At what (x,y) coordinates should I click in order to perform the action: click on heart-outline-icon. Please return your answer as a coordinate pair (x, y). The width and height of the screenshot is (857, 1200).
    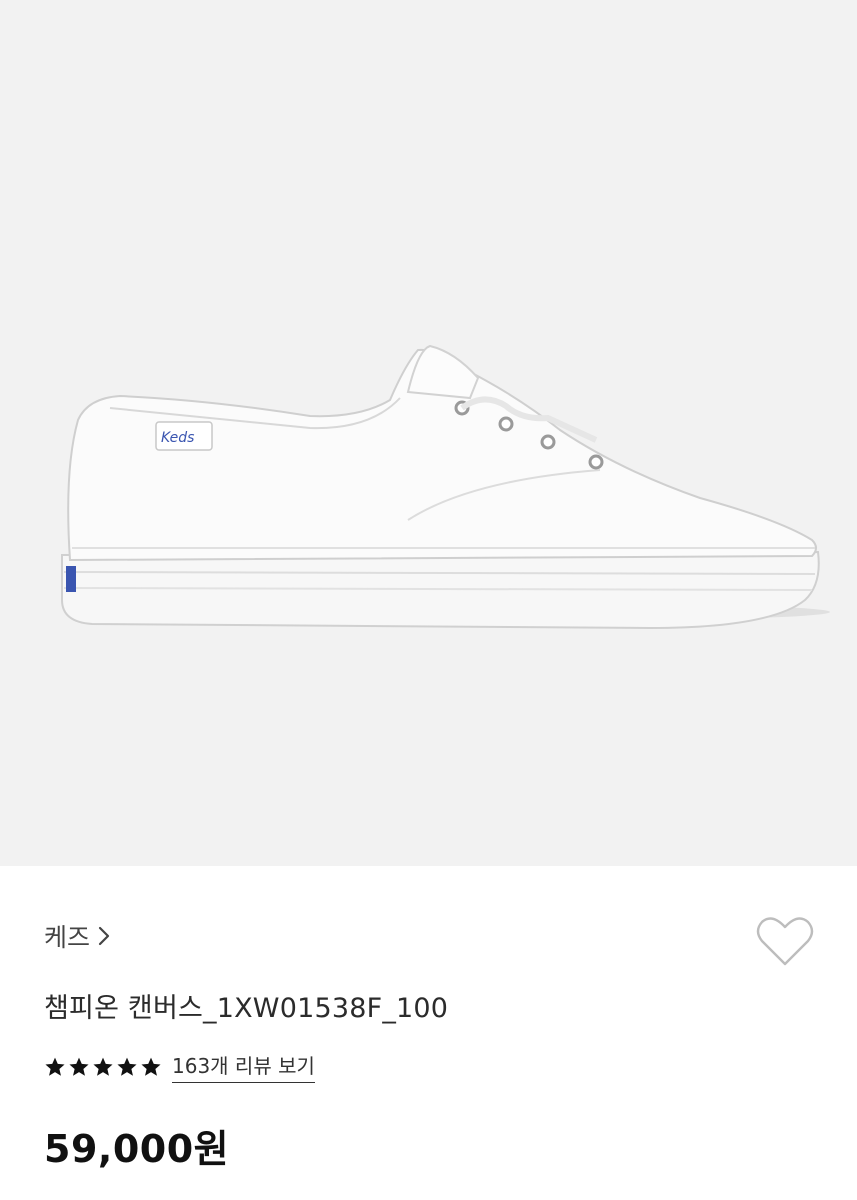
    Looking at the image, I should click on (785, 941).